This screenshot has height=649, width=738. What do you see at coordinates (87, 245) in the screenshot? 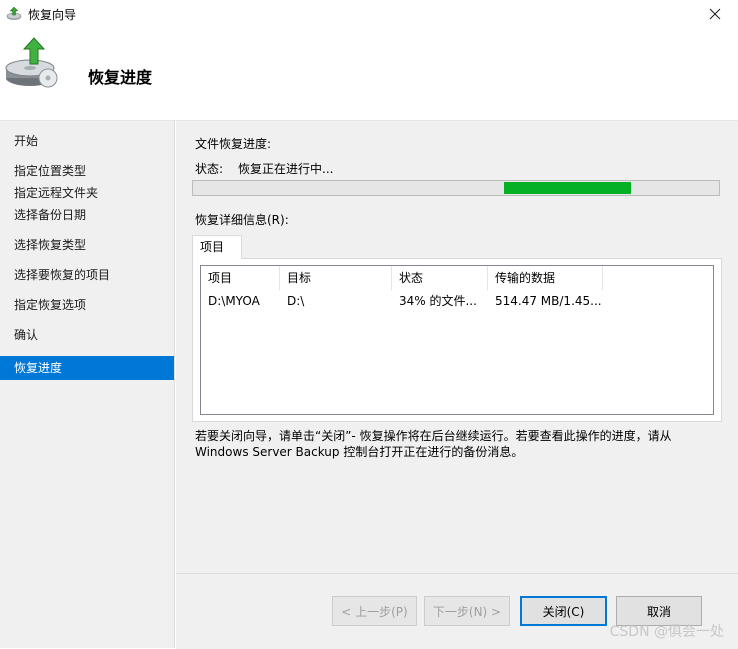
I see `sidebar-item-recovery-type: 选择恢复类型` at bounding box center [87, 245].